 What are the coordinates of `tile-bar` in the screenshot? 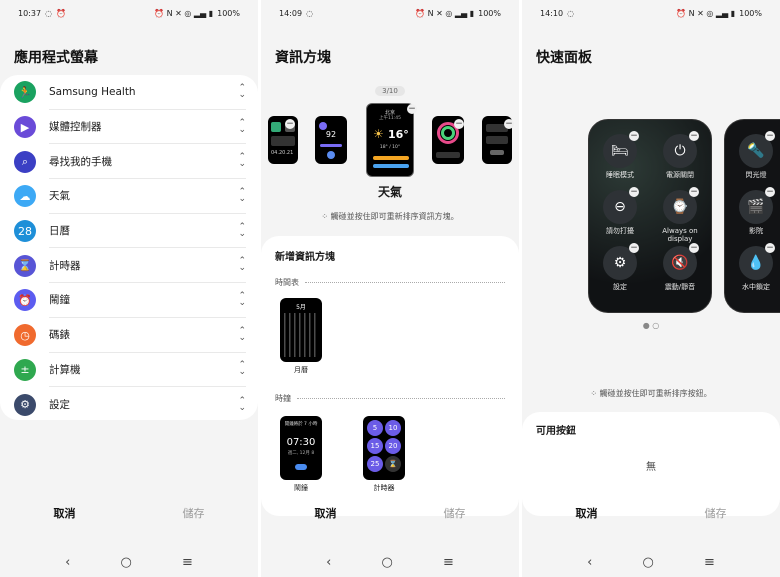 It's located at (448, 155).